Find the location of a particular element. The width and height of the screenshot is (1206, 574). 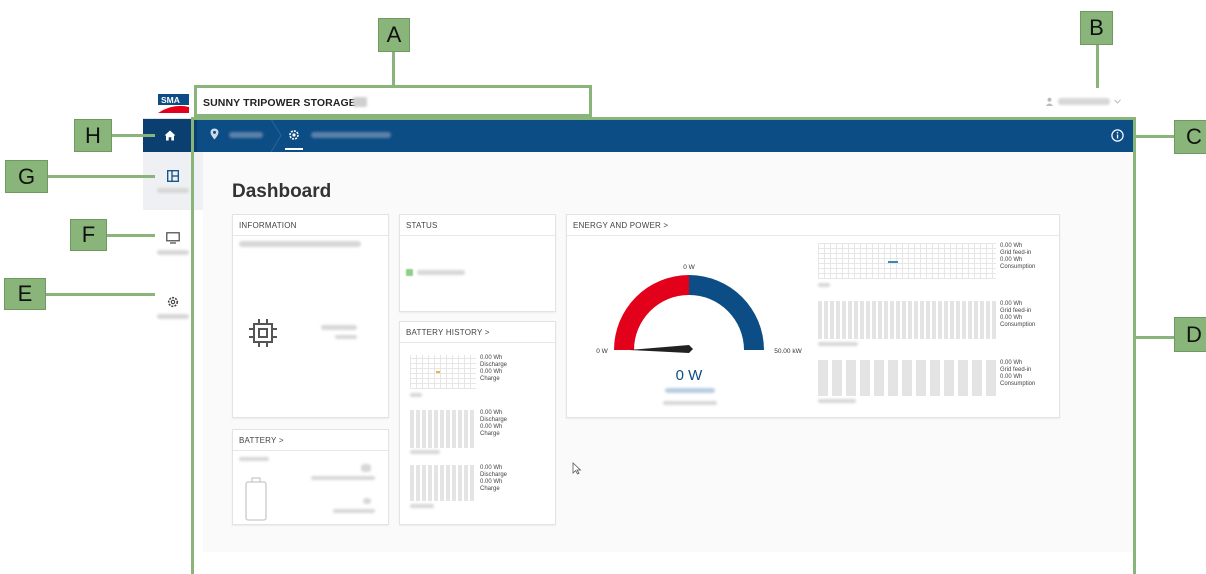

battery-header-label: BATTERY is located at coordinates (258, 440).